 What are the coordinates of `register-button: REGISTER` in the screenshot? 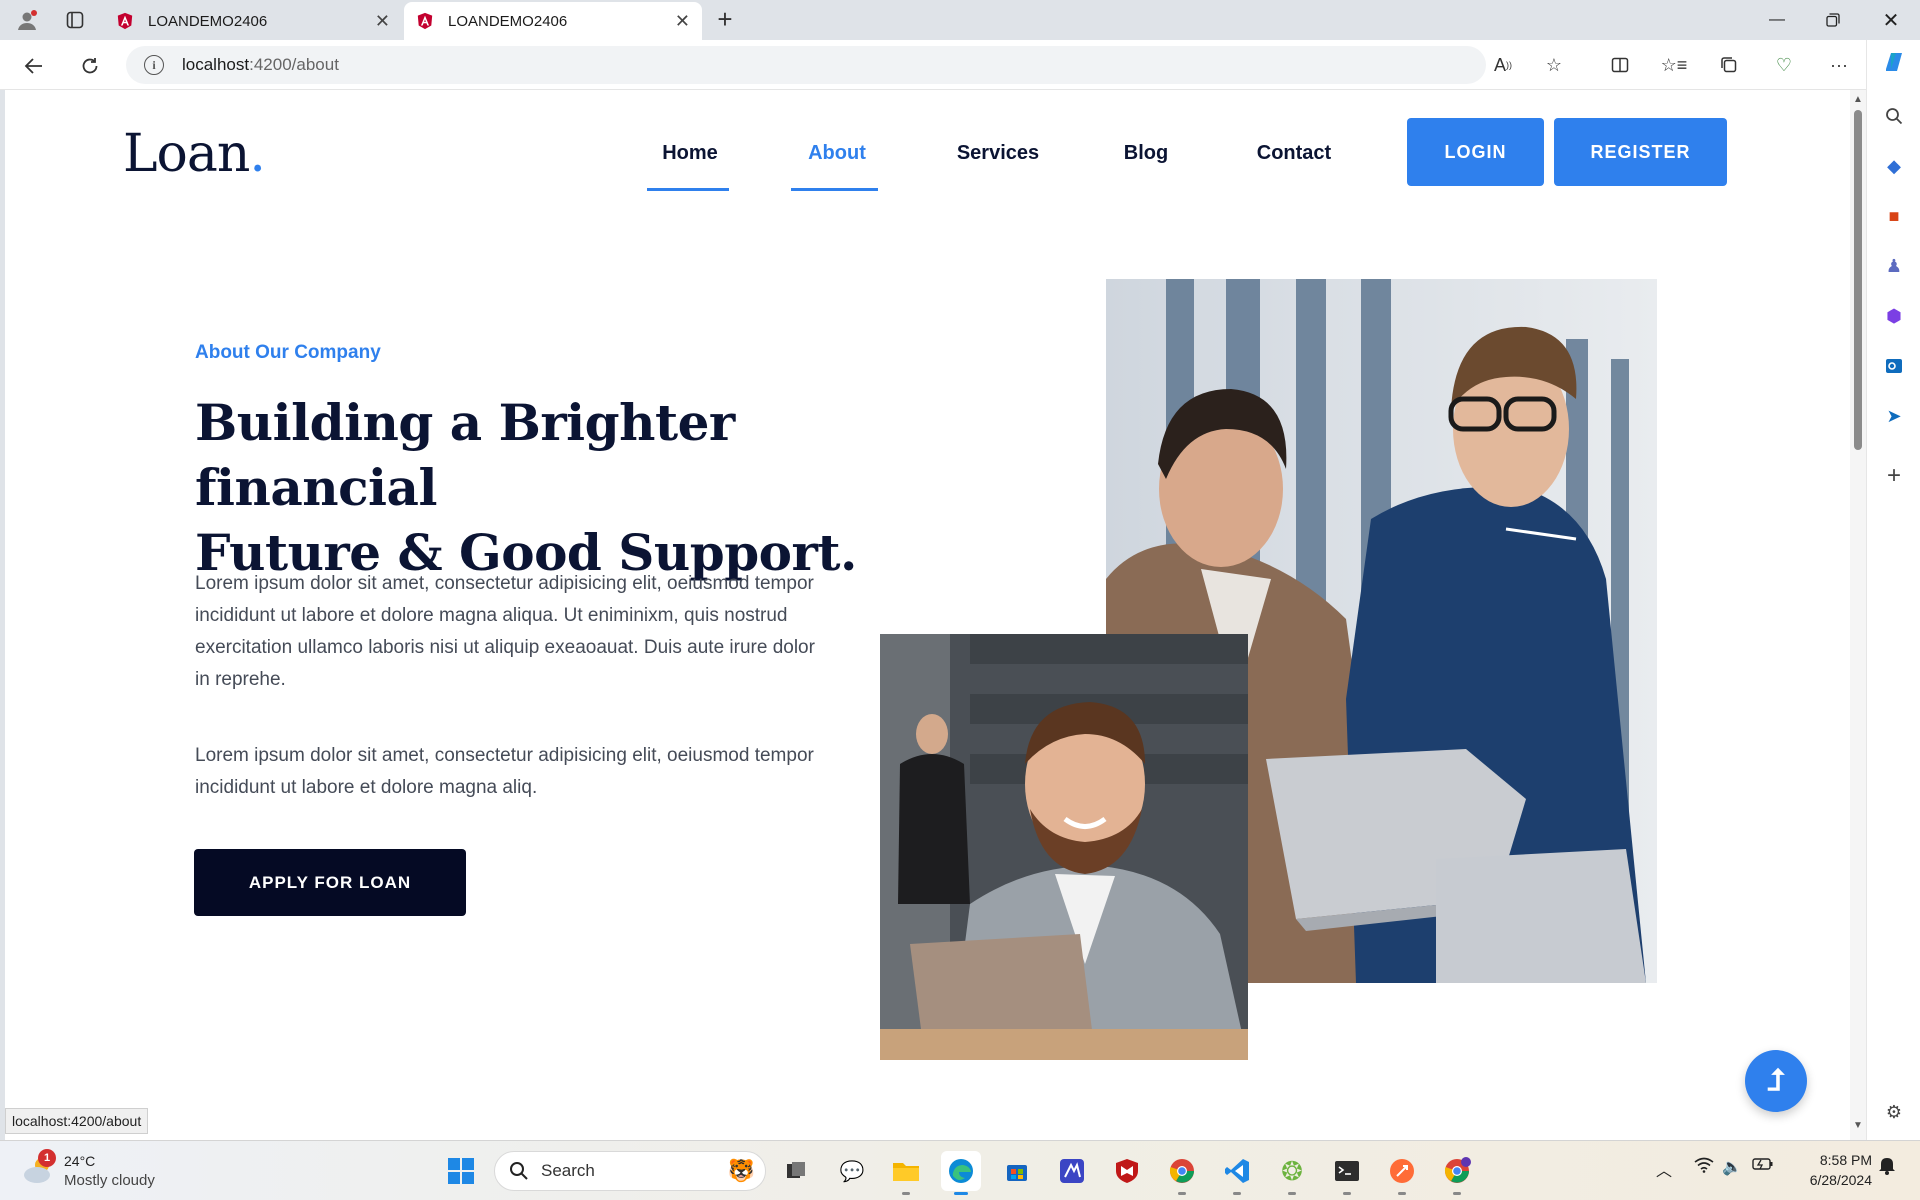 It's located at (1640, 152).